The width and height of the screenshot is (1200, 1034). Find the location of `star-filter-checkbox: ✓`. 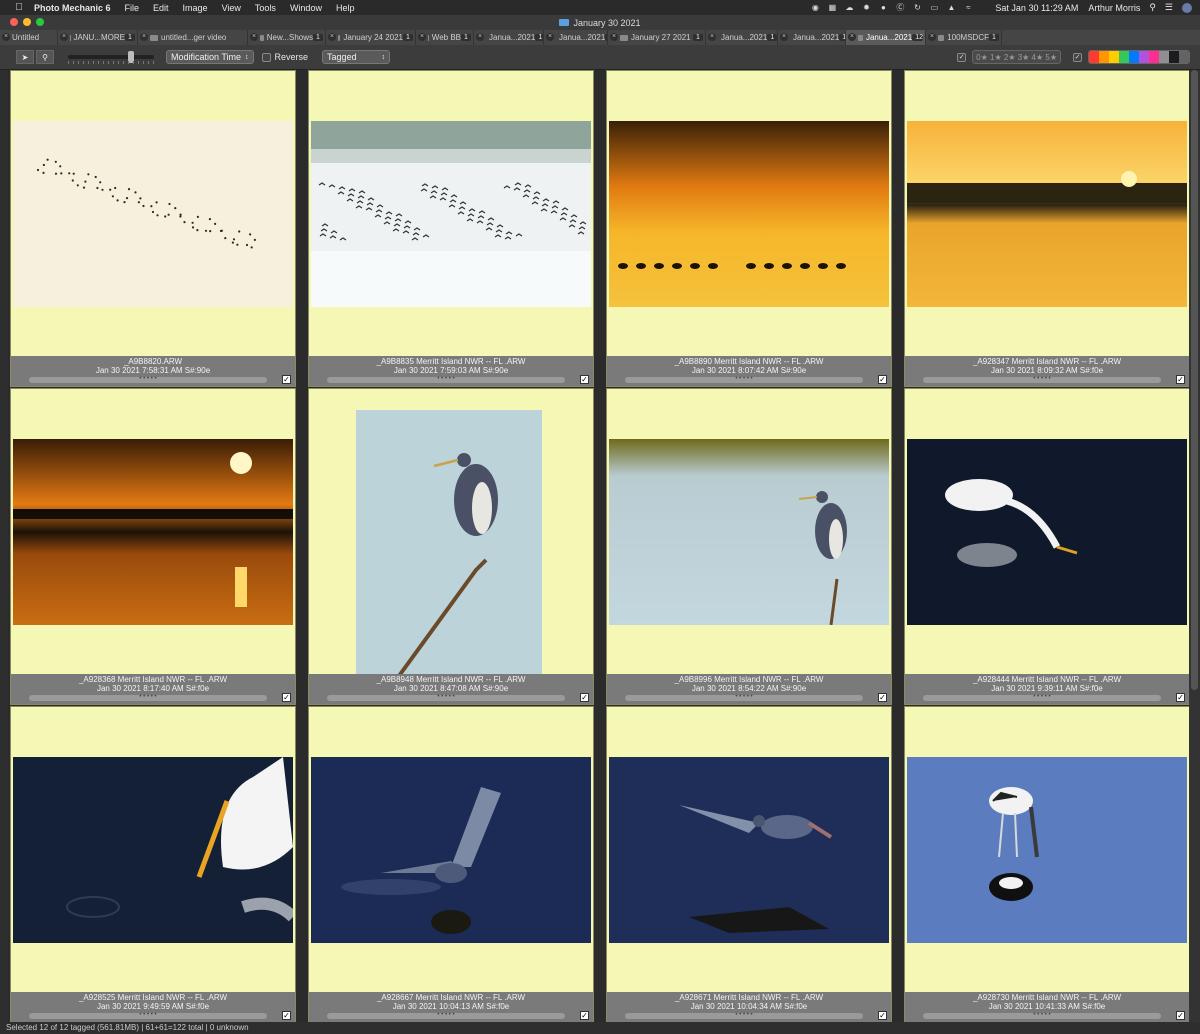

star-filter-checkbox: ✓ is located at coordinates (962, 57).